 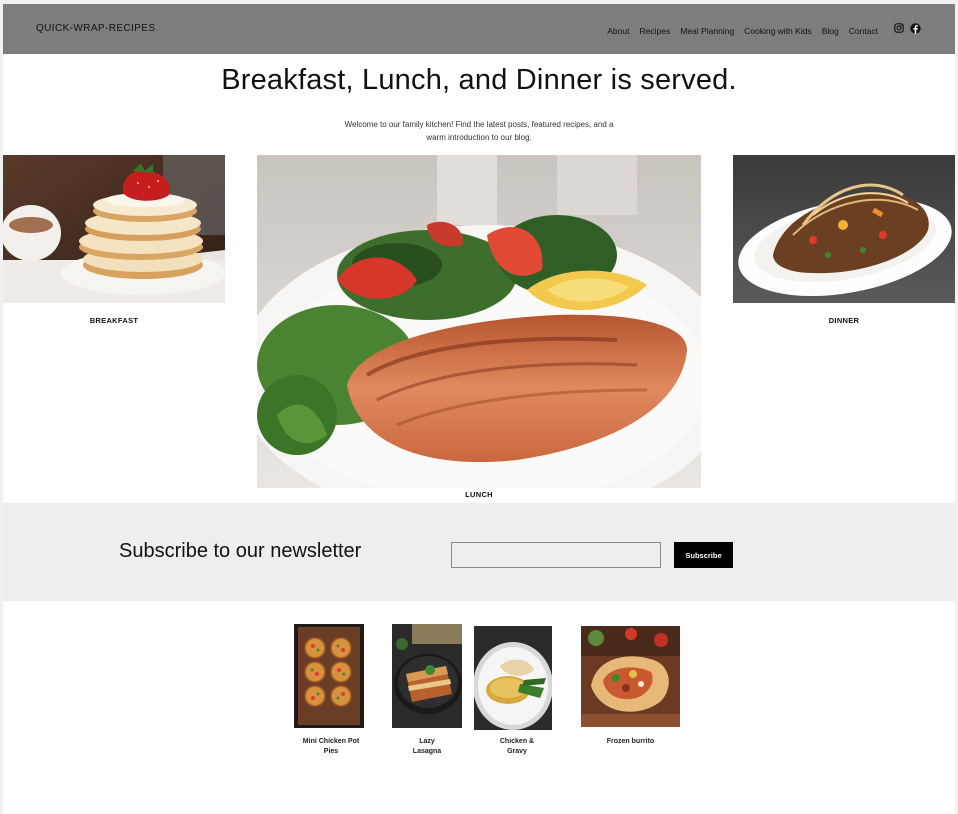 I want to click on nav-meal-planning: Meal Planning, so click(x=707, y=31).